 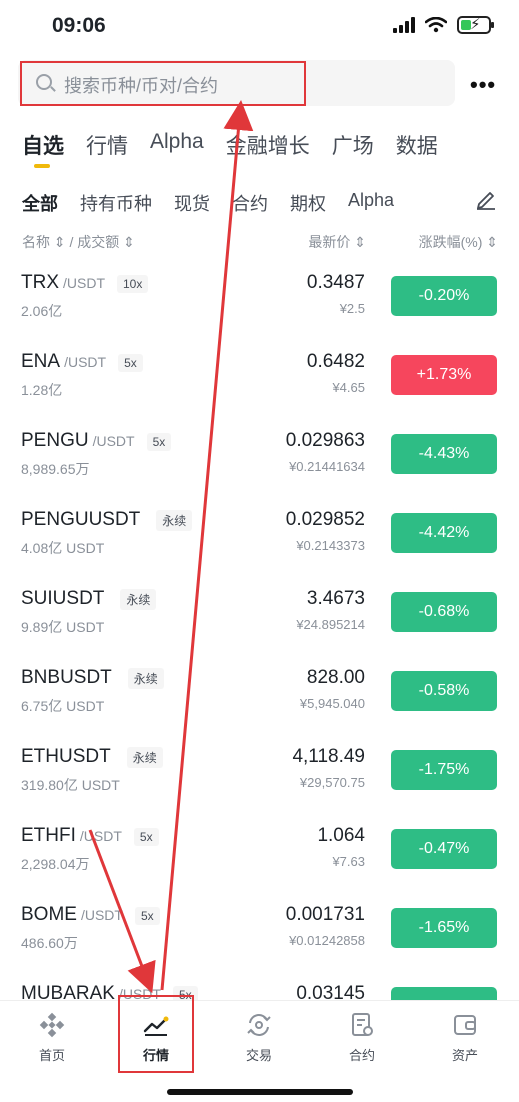 What do you see at coordinates (444, 296) in the screenshot?
I see `ticker-change-badge: -0.20%` at bounding box center [444, 296].